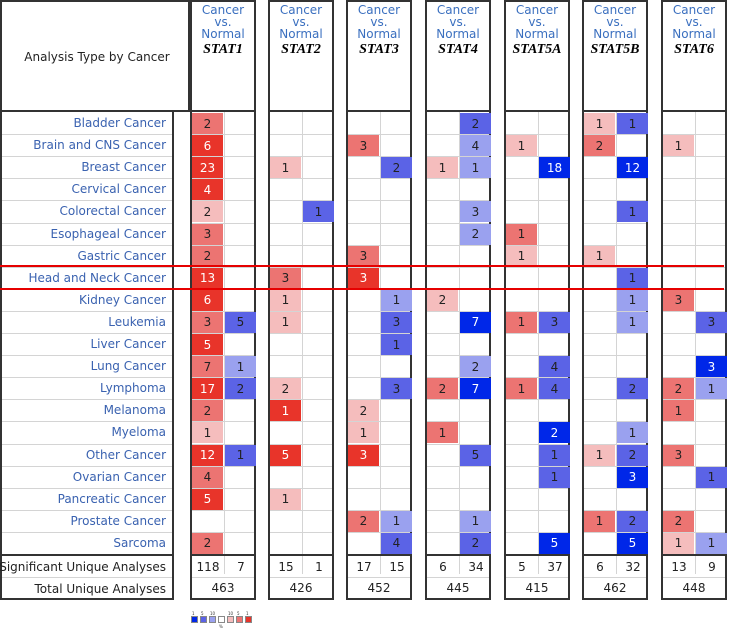 This screenshot has height=629, width=729. Describe the element at coordinates (138, 432) in the screenshot. I see `row-label: Myeloma` at that location.